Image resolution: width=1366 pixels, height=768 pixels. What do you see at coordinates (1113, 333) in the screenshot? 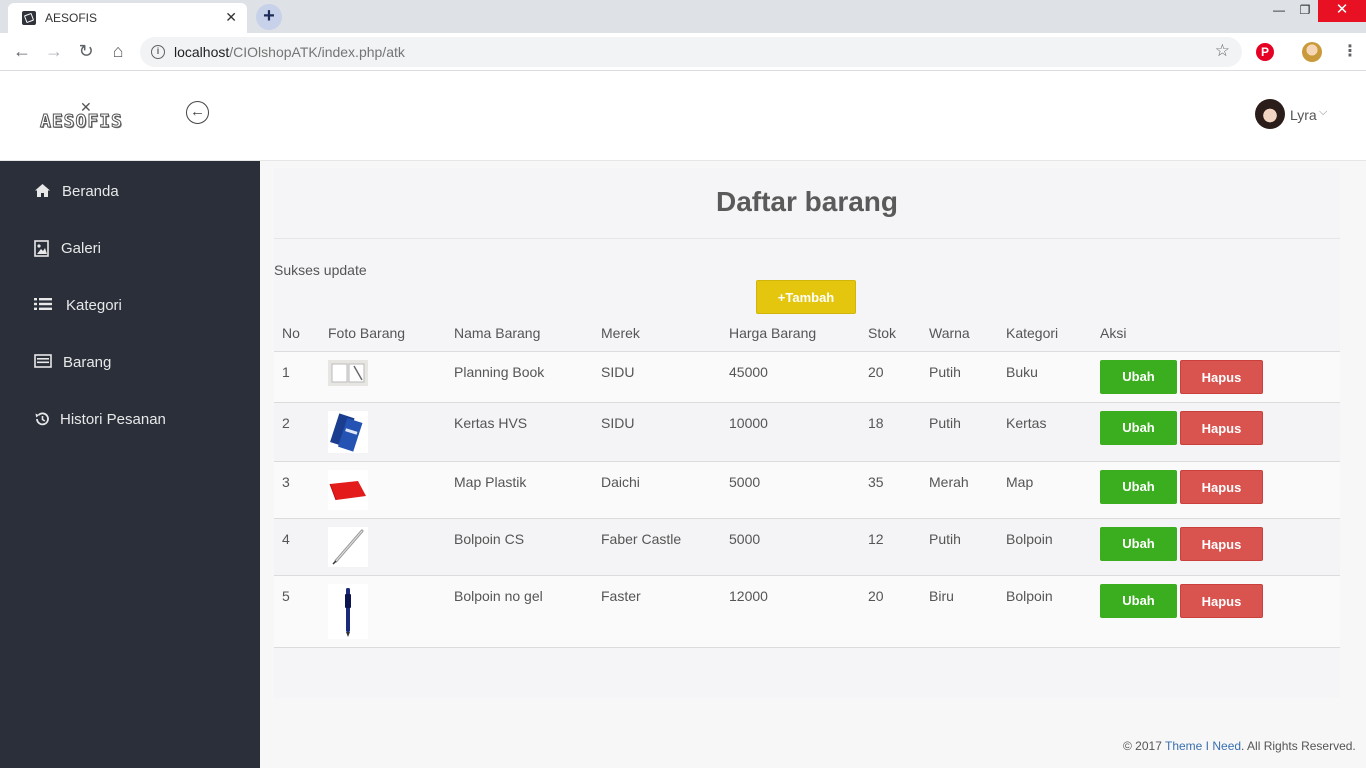
I see `column-header: Aksi` at bounding box center [1113, 333].